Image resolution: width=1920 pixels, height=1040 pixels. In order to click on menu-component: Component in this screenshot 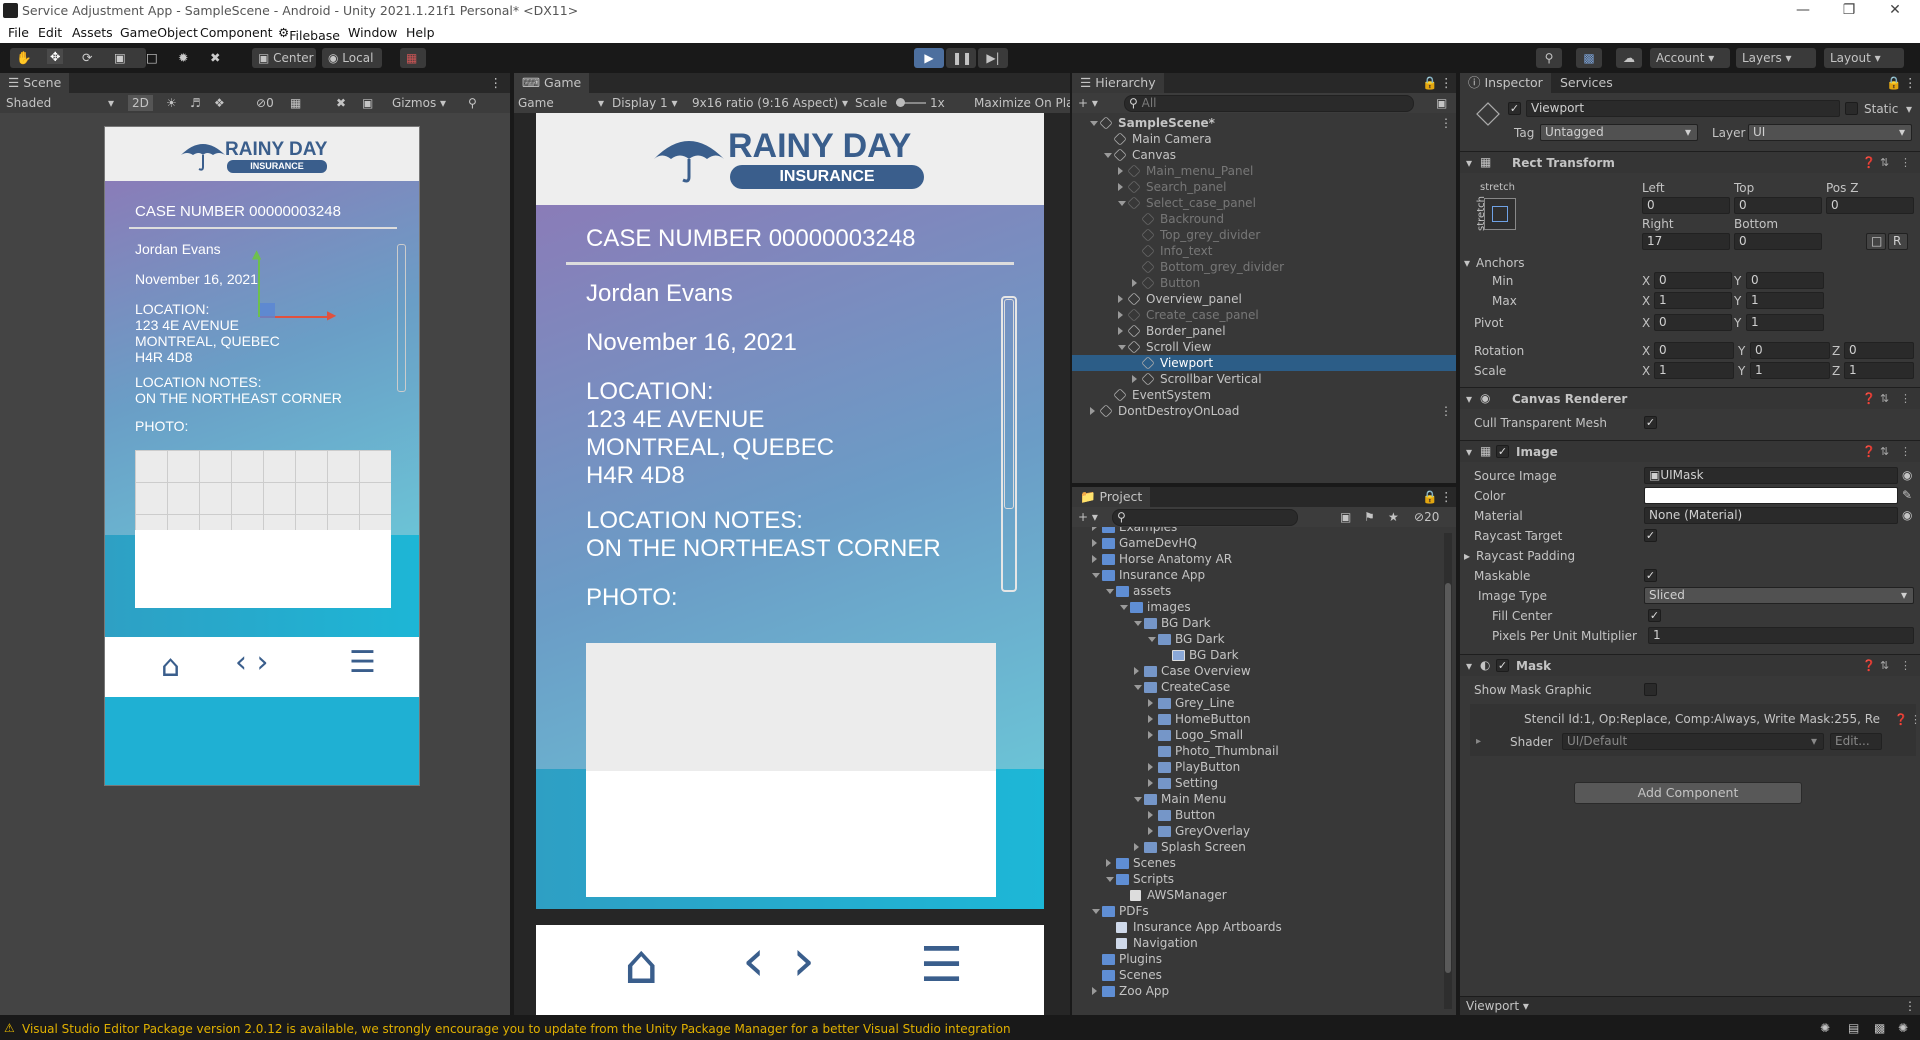, I will do `click(236, 32)`.